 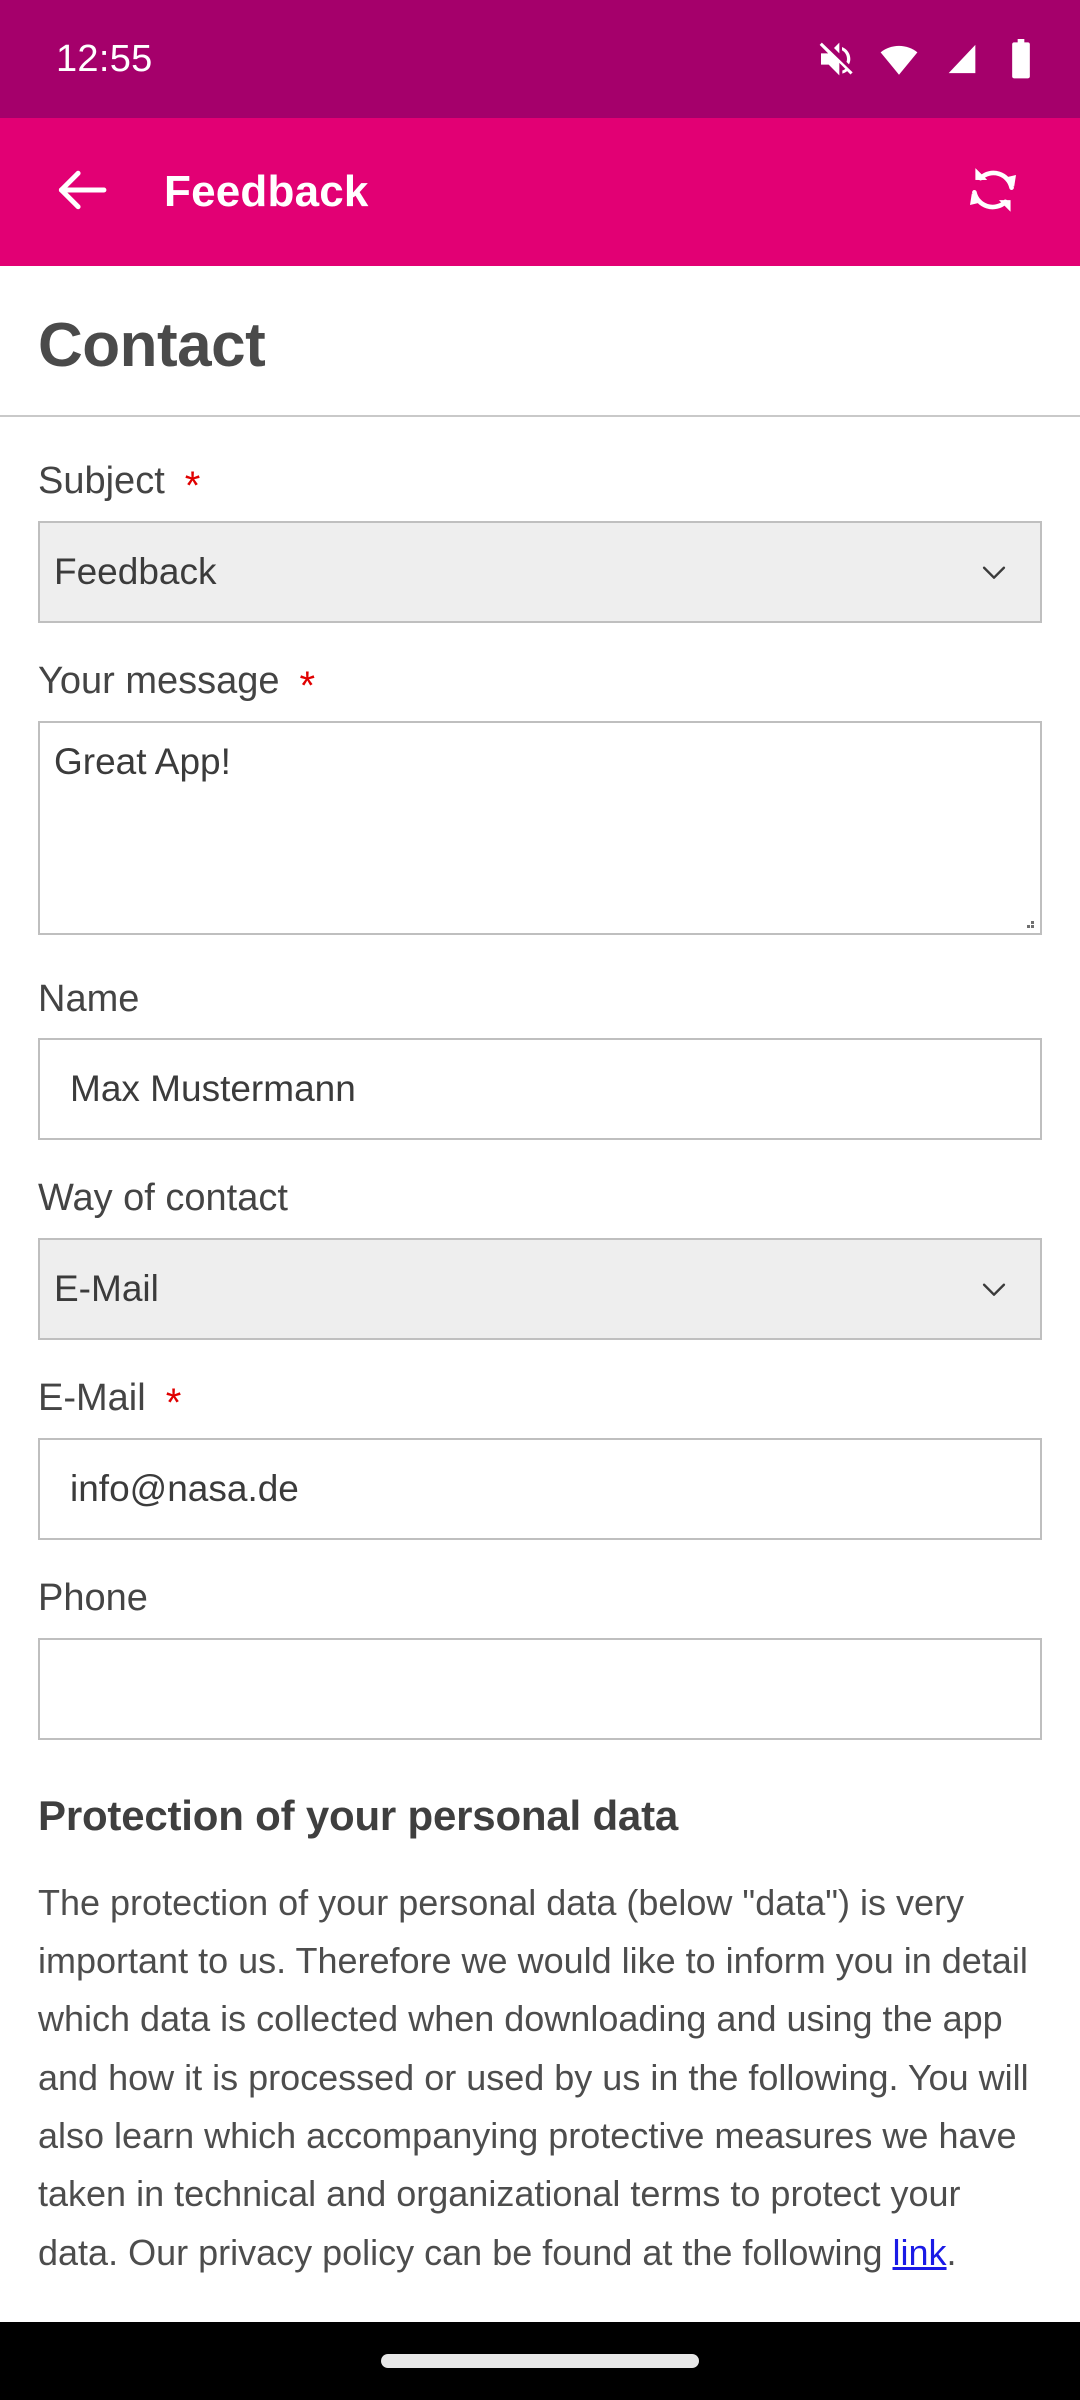 What do you see at coordinates (540, 1488) in the screenshot?
I see `email-input: info@nasa.de` at bounding box center [540, 1488].